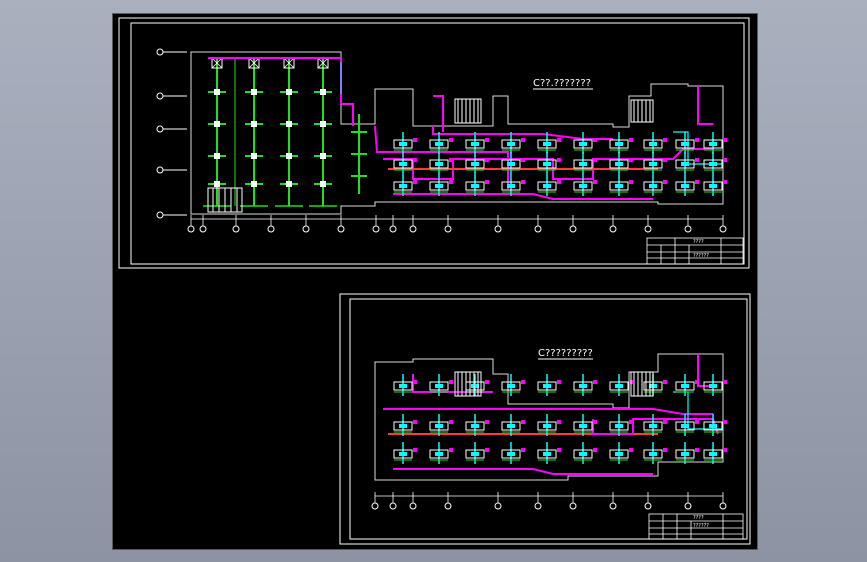 The height and width of the screenshot is (562, 867). What do you see at coordinates (285, 132) in the screenshot?
I see `sheet-1-green-risers` at bounding box center [285, 132].